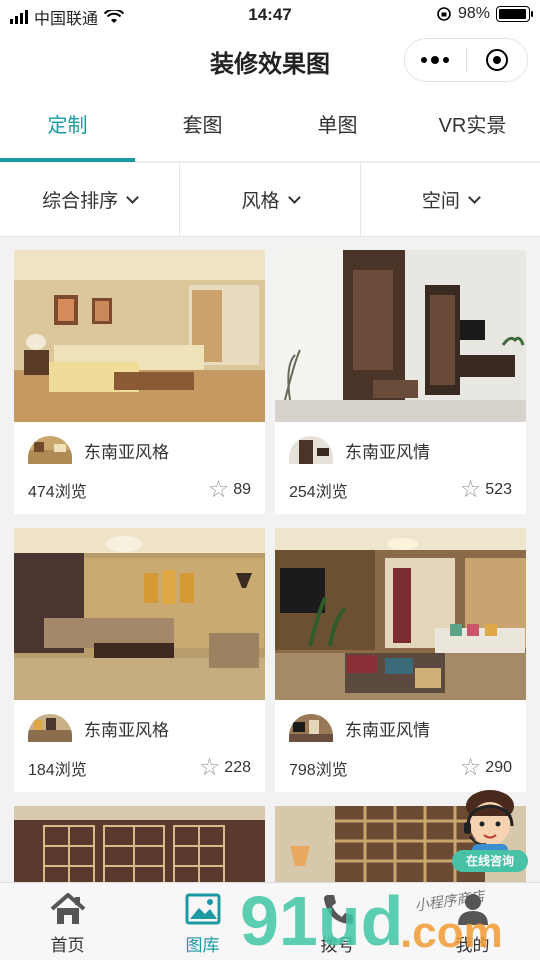 Image resolution: width=540 pixels, height=960 pixels. I want to click on category-tabs: 定制 套图 单图 VR实景, so click(270, 126).